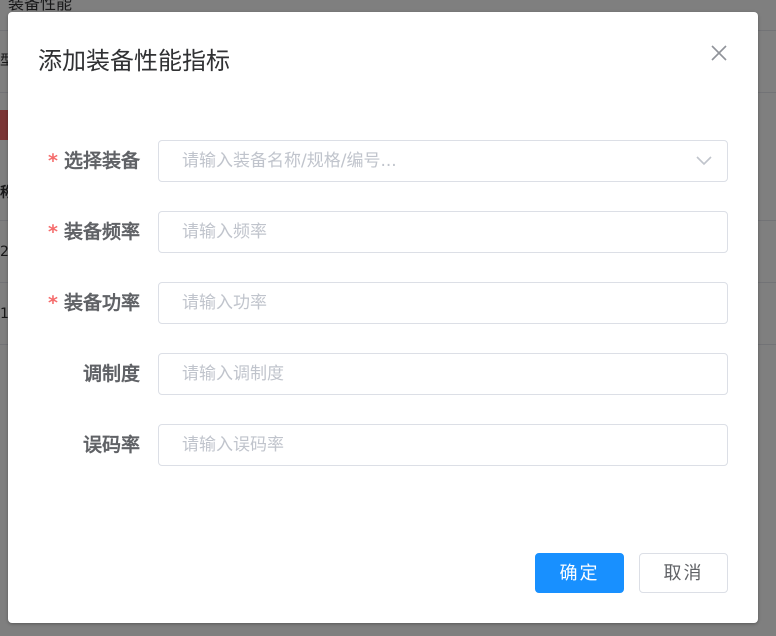  I want to click on frequency-field, so click(443, 232).